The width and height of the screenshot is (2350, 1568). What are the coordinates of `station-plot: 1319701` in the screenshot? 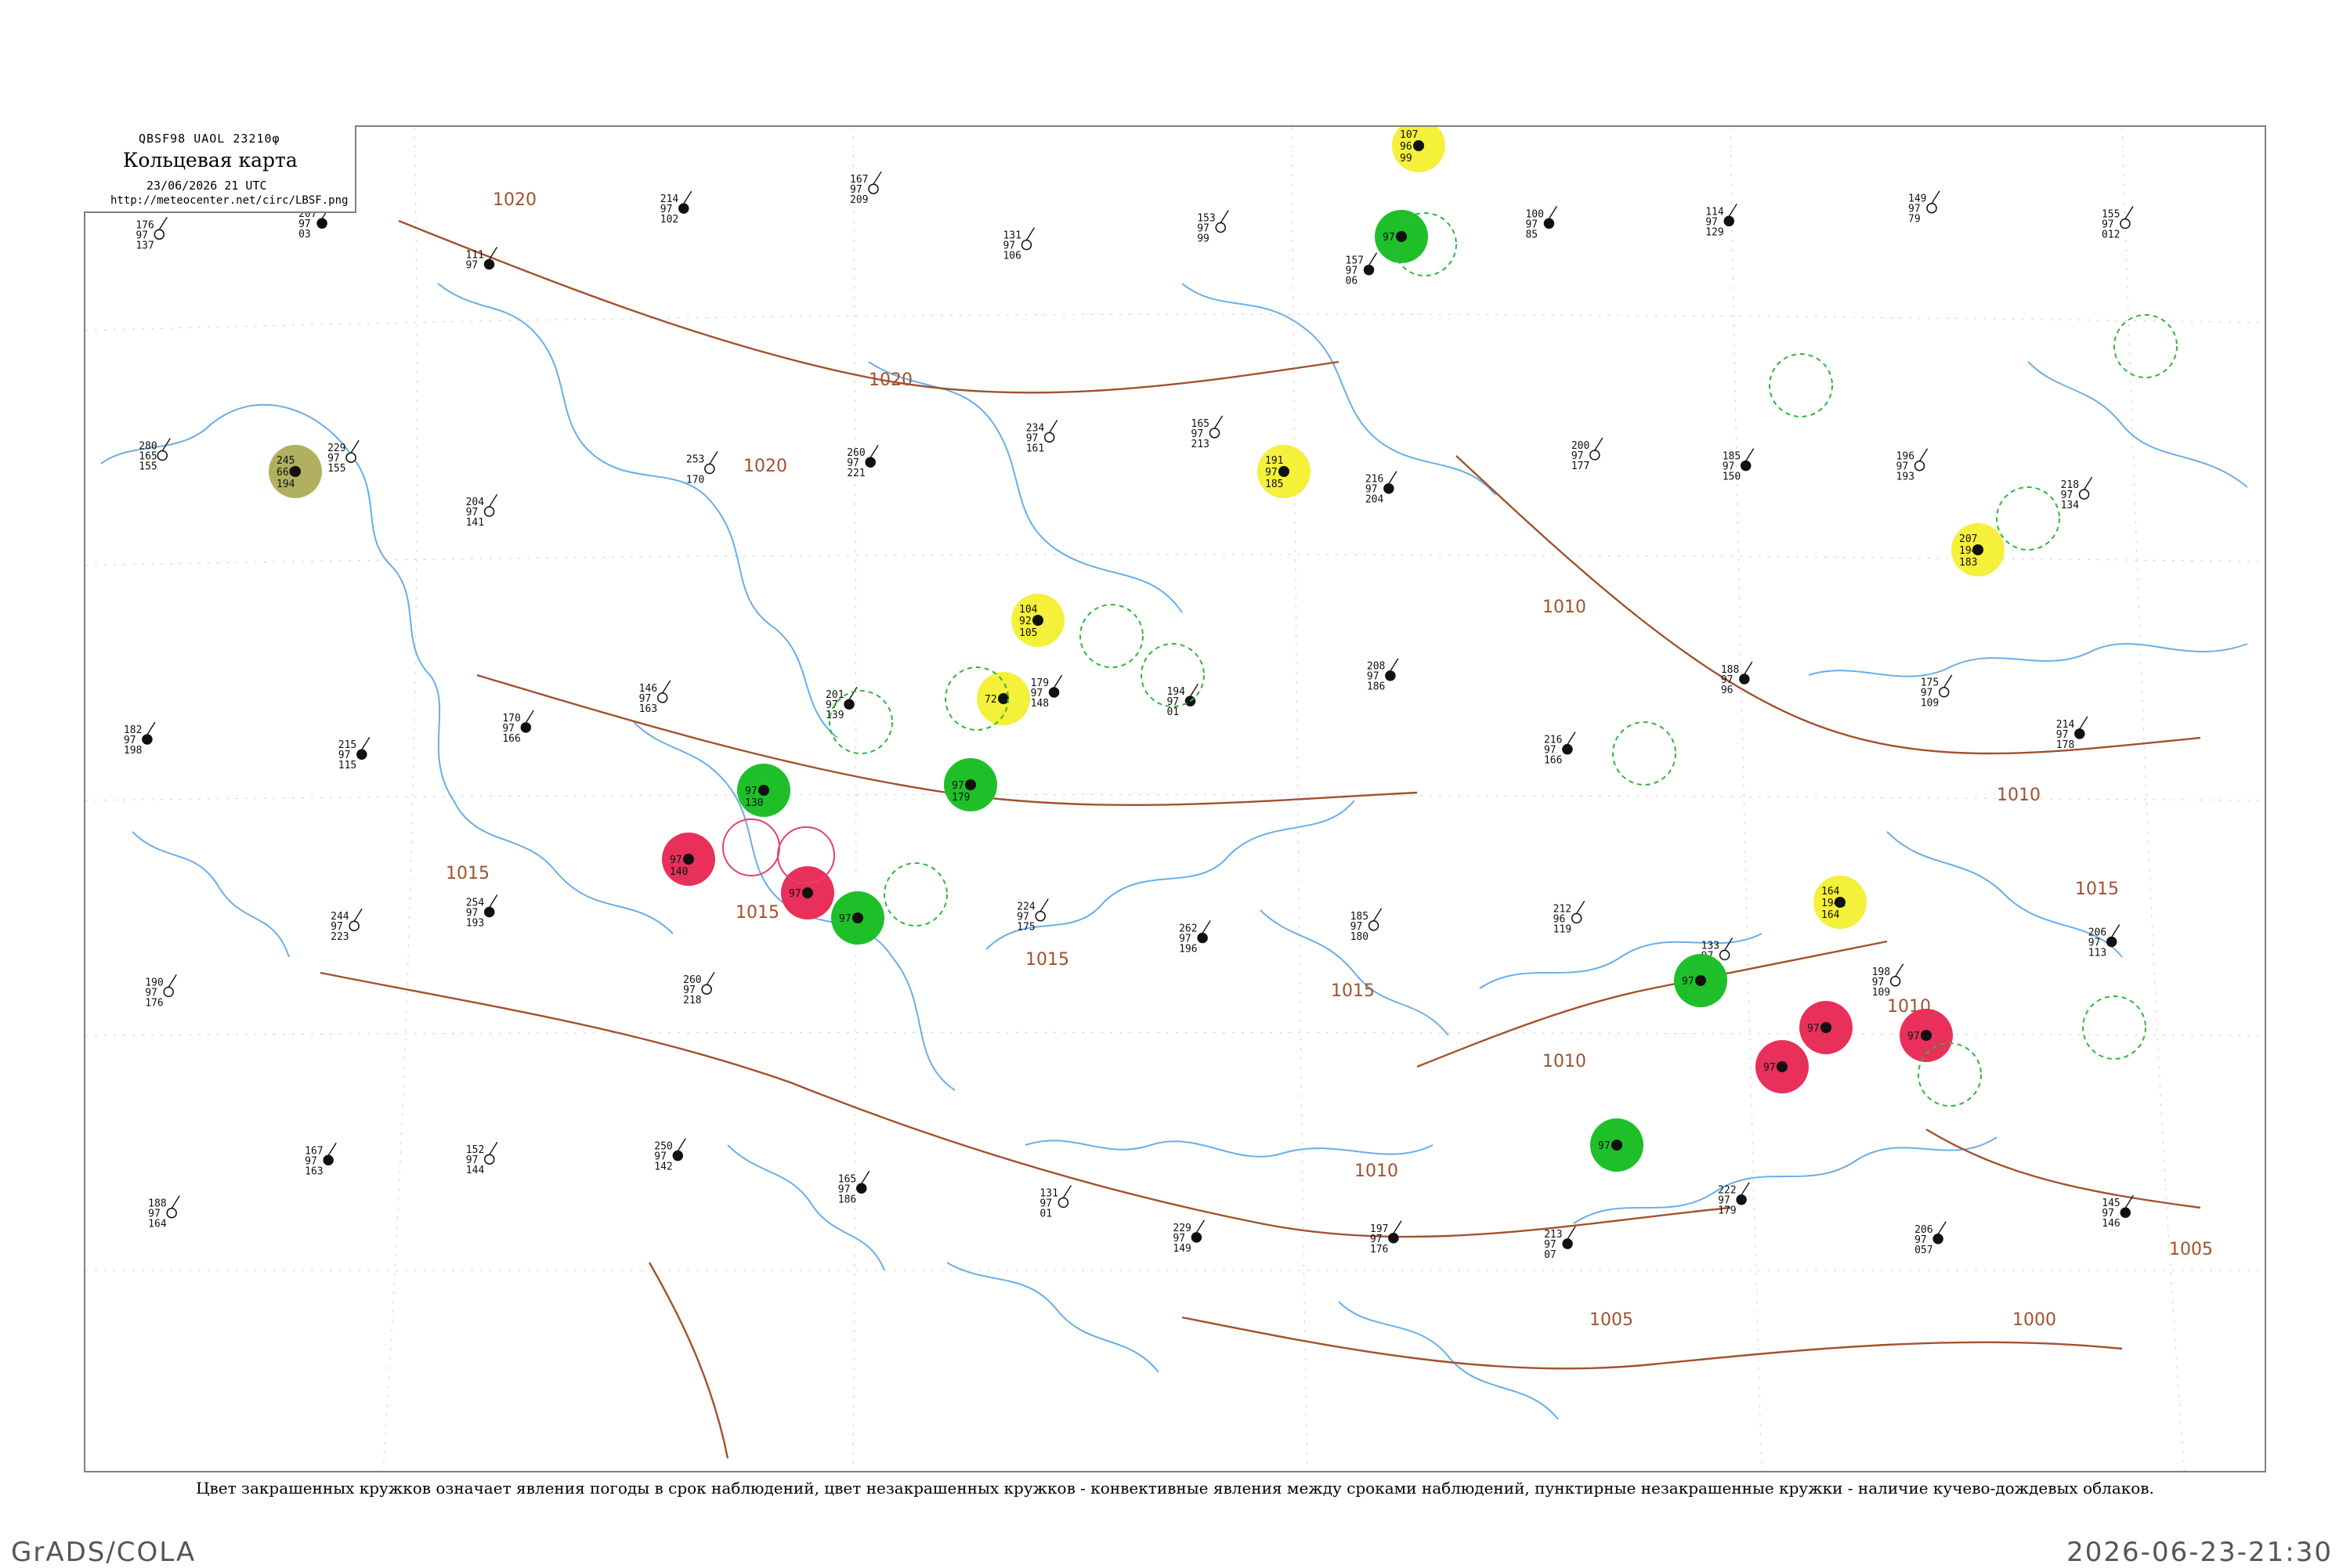 It's located at (1055, 1202).